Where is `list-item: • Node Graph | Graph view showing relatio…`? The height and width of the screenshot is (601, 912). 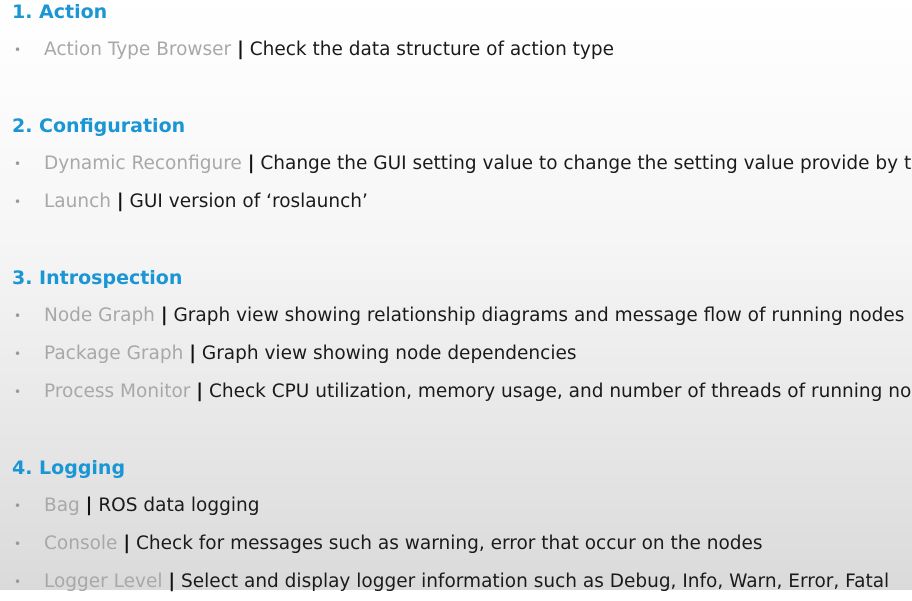
list-item: • Node Graph | Graph view showing relatio… is located at coordinates (462, 316).